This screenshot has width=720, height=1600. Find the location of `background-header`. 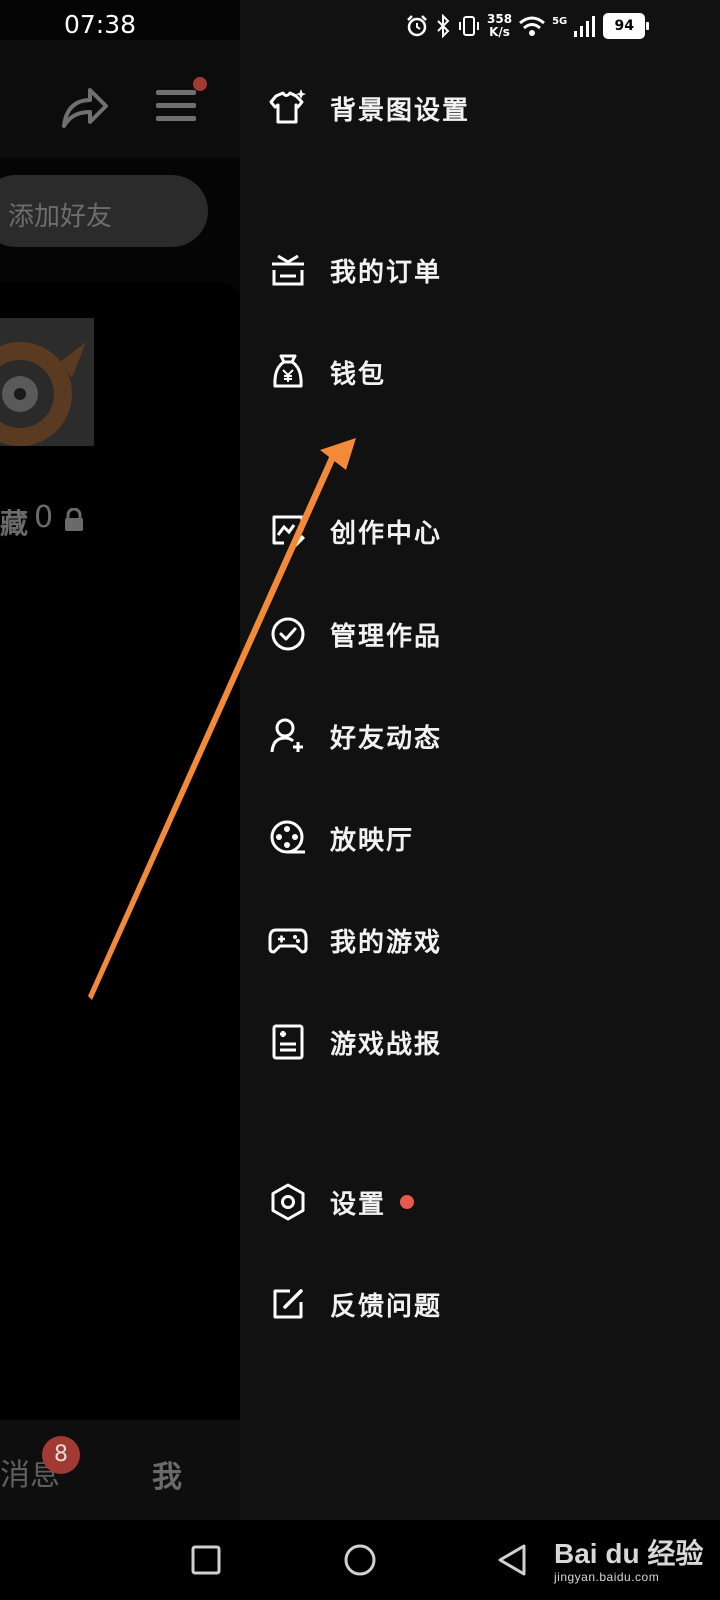

background-header is located at coordinates (120, 99).